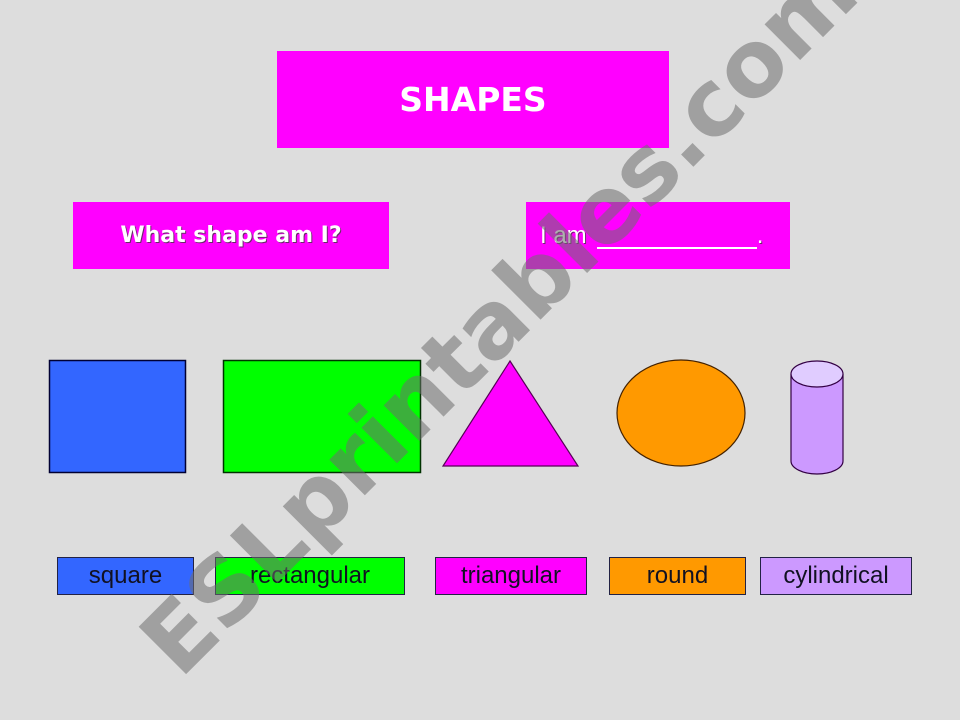  Describe the element at coordinates (817, 374) in the screenshot. I see `cylinder-top` at that location.